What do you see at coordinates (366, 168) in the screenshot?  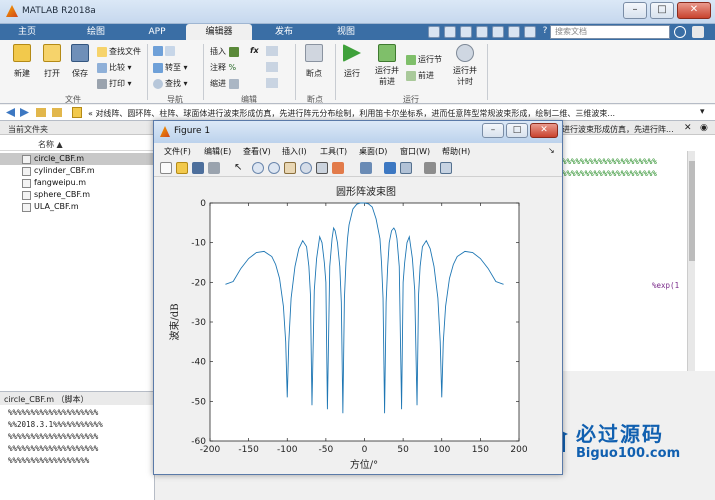 I see `link-plot-icon` at bounding box center [366, 168].